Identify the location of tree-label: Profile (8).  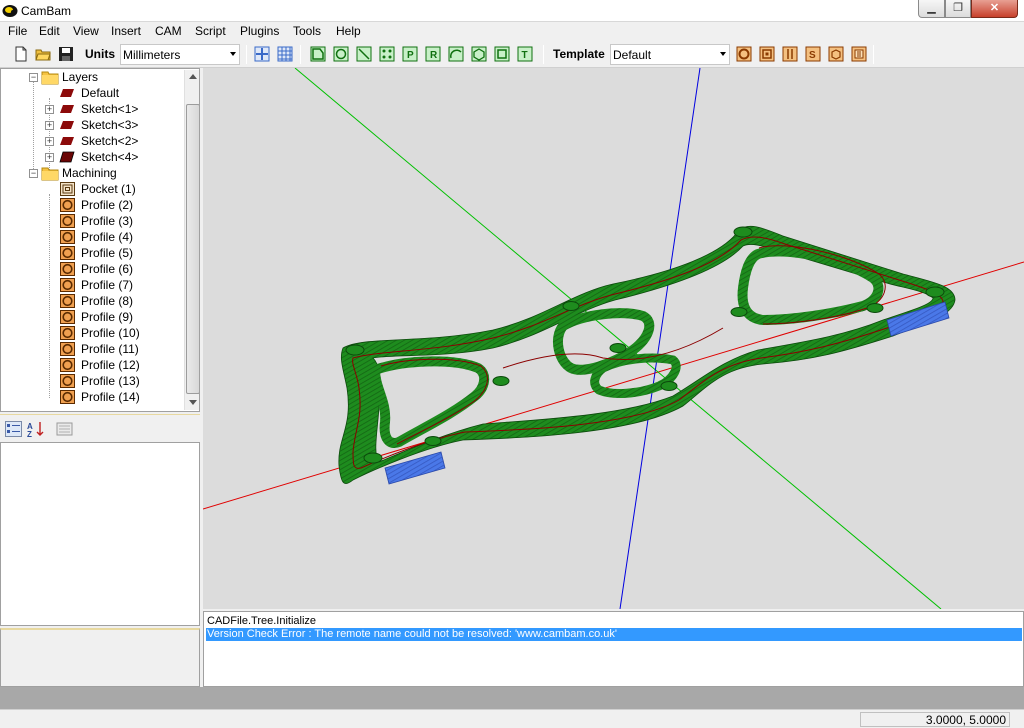
(107, 301).